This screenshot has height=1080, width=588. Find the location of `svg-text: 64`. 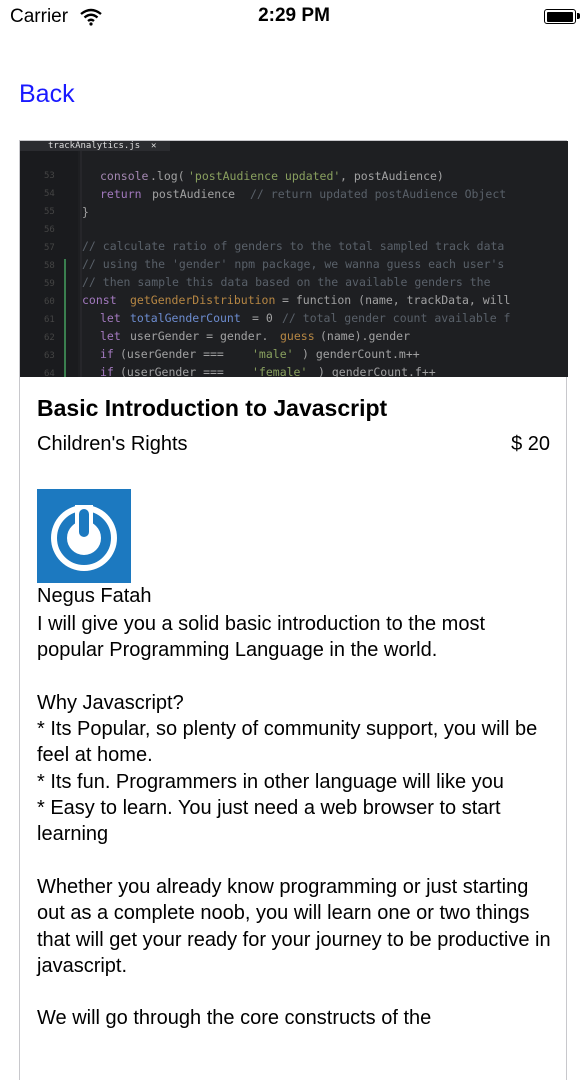

svg-text: 64 is located at coordinates (49, 373).